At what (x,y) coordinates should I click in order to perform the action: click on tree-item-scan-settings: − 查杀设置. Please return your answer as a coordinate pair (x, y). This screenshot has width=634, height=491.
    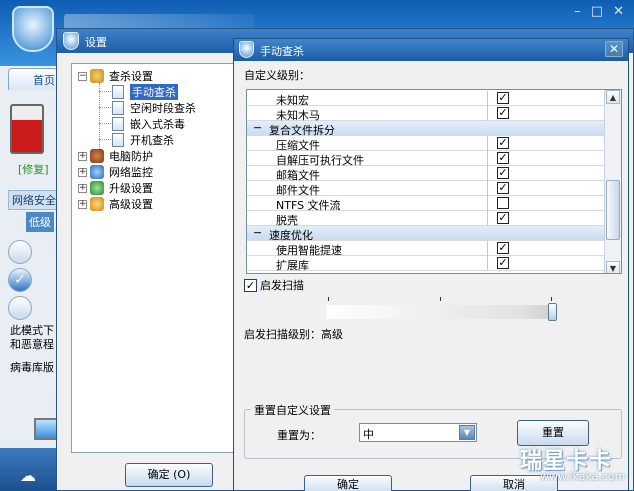
    Looking at the image, I should click on (115, 76).